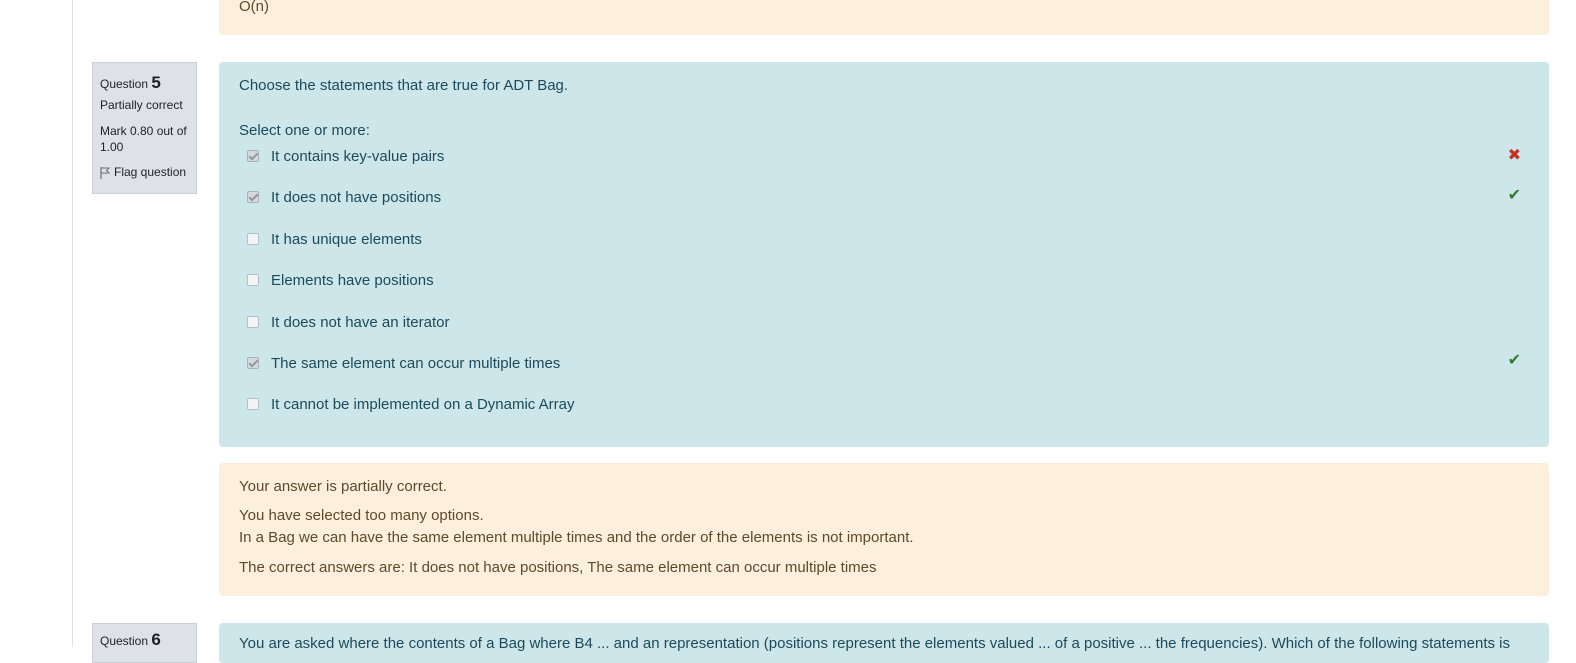 This screenshot has width=1576, height=663. Describe the element at coordinates (360, 322) in the screenshot. I see `answer-label: It does not have an iterator` at that location.